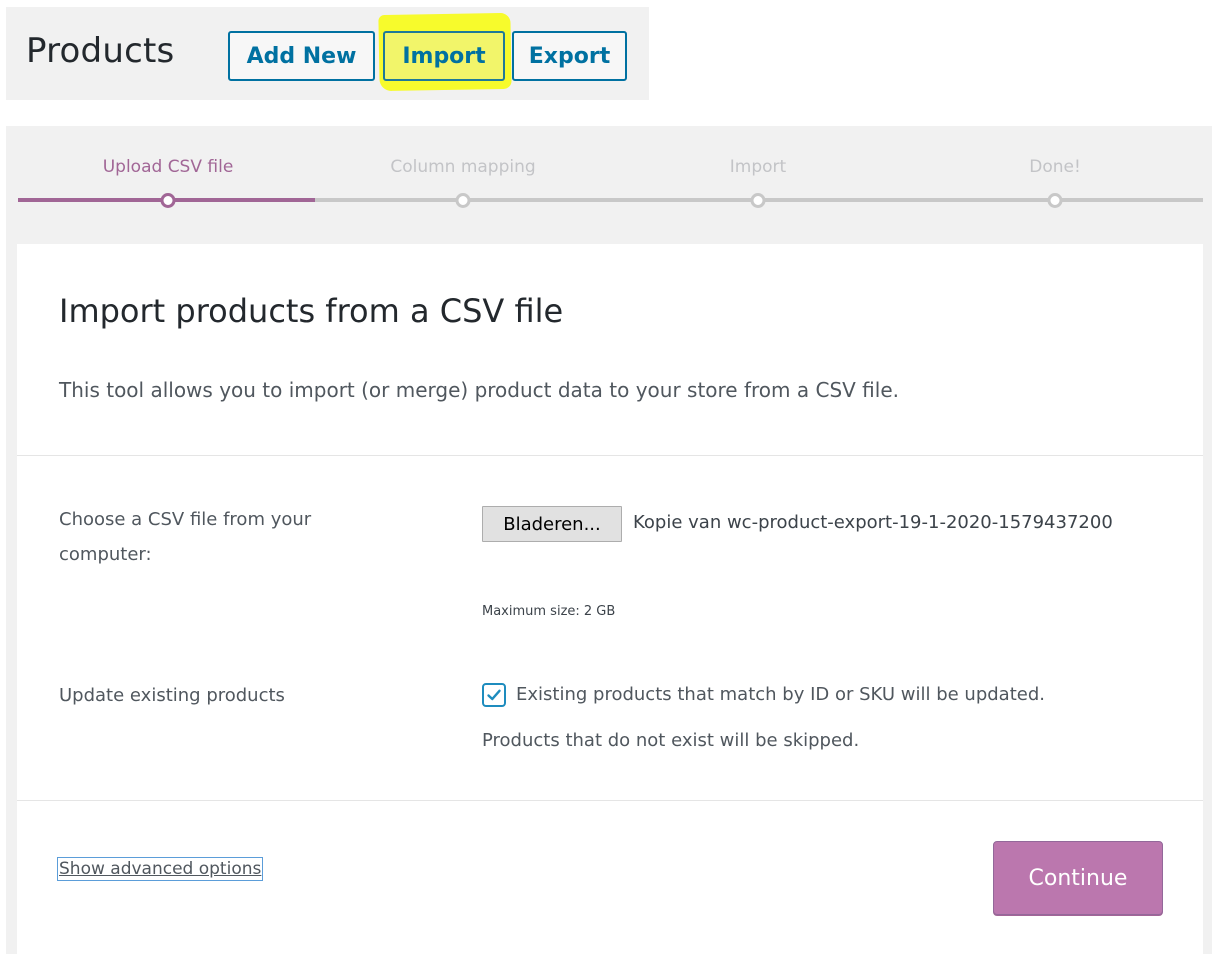  What do you see at coordinates (1078, 878) in the screenshot?
I see `continue-button: Continue` at bounding box center [1078, 878].